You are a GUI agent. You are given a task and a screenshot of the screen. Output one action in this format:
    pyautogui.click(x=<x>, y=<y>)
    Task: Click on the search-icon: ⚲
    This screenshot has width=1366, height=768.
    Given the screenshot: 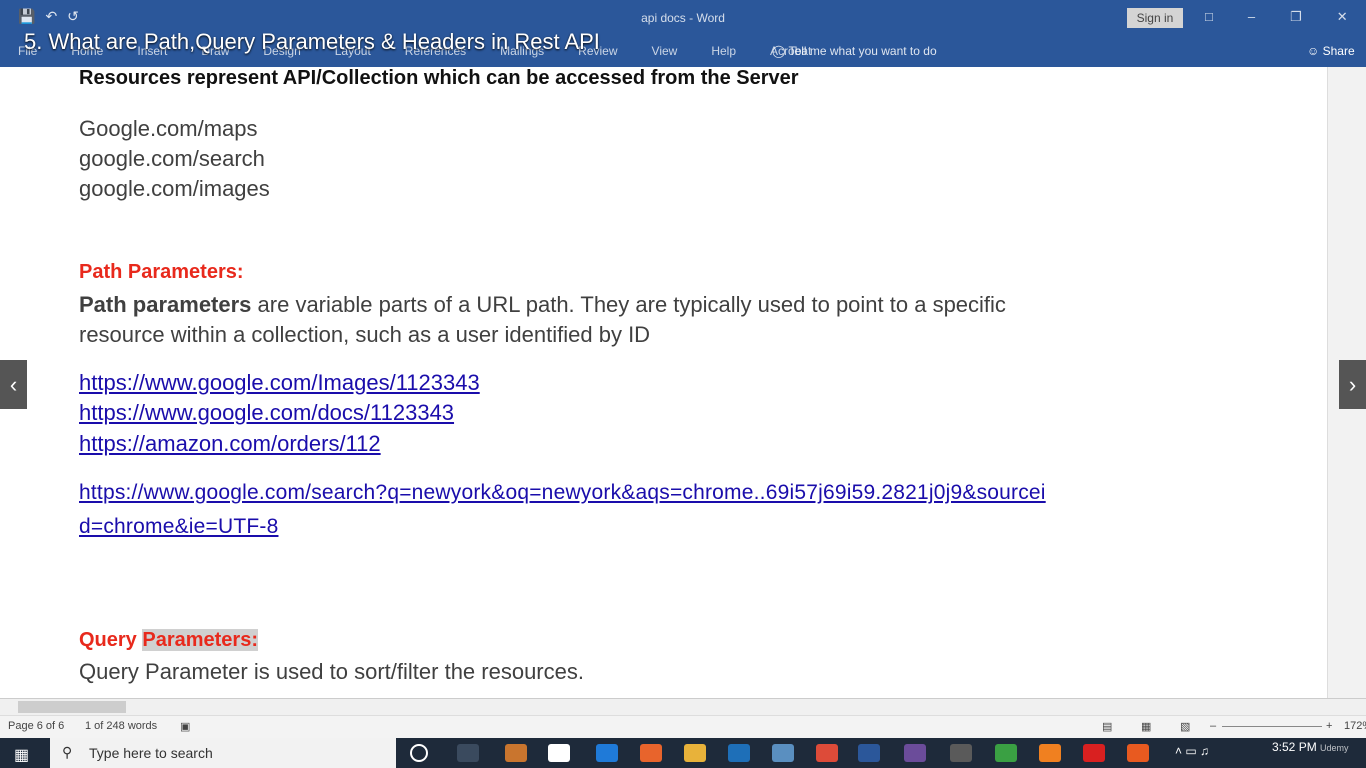 What is the action you would take?
    pyautogui.click(x=67, y=752)
    